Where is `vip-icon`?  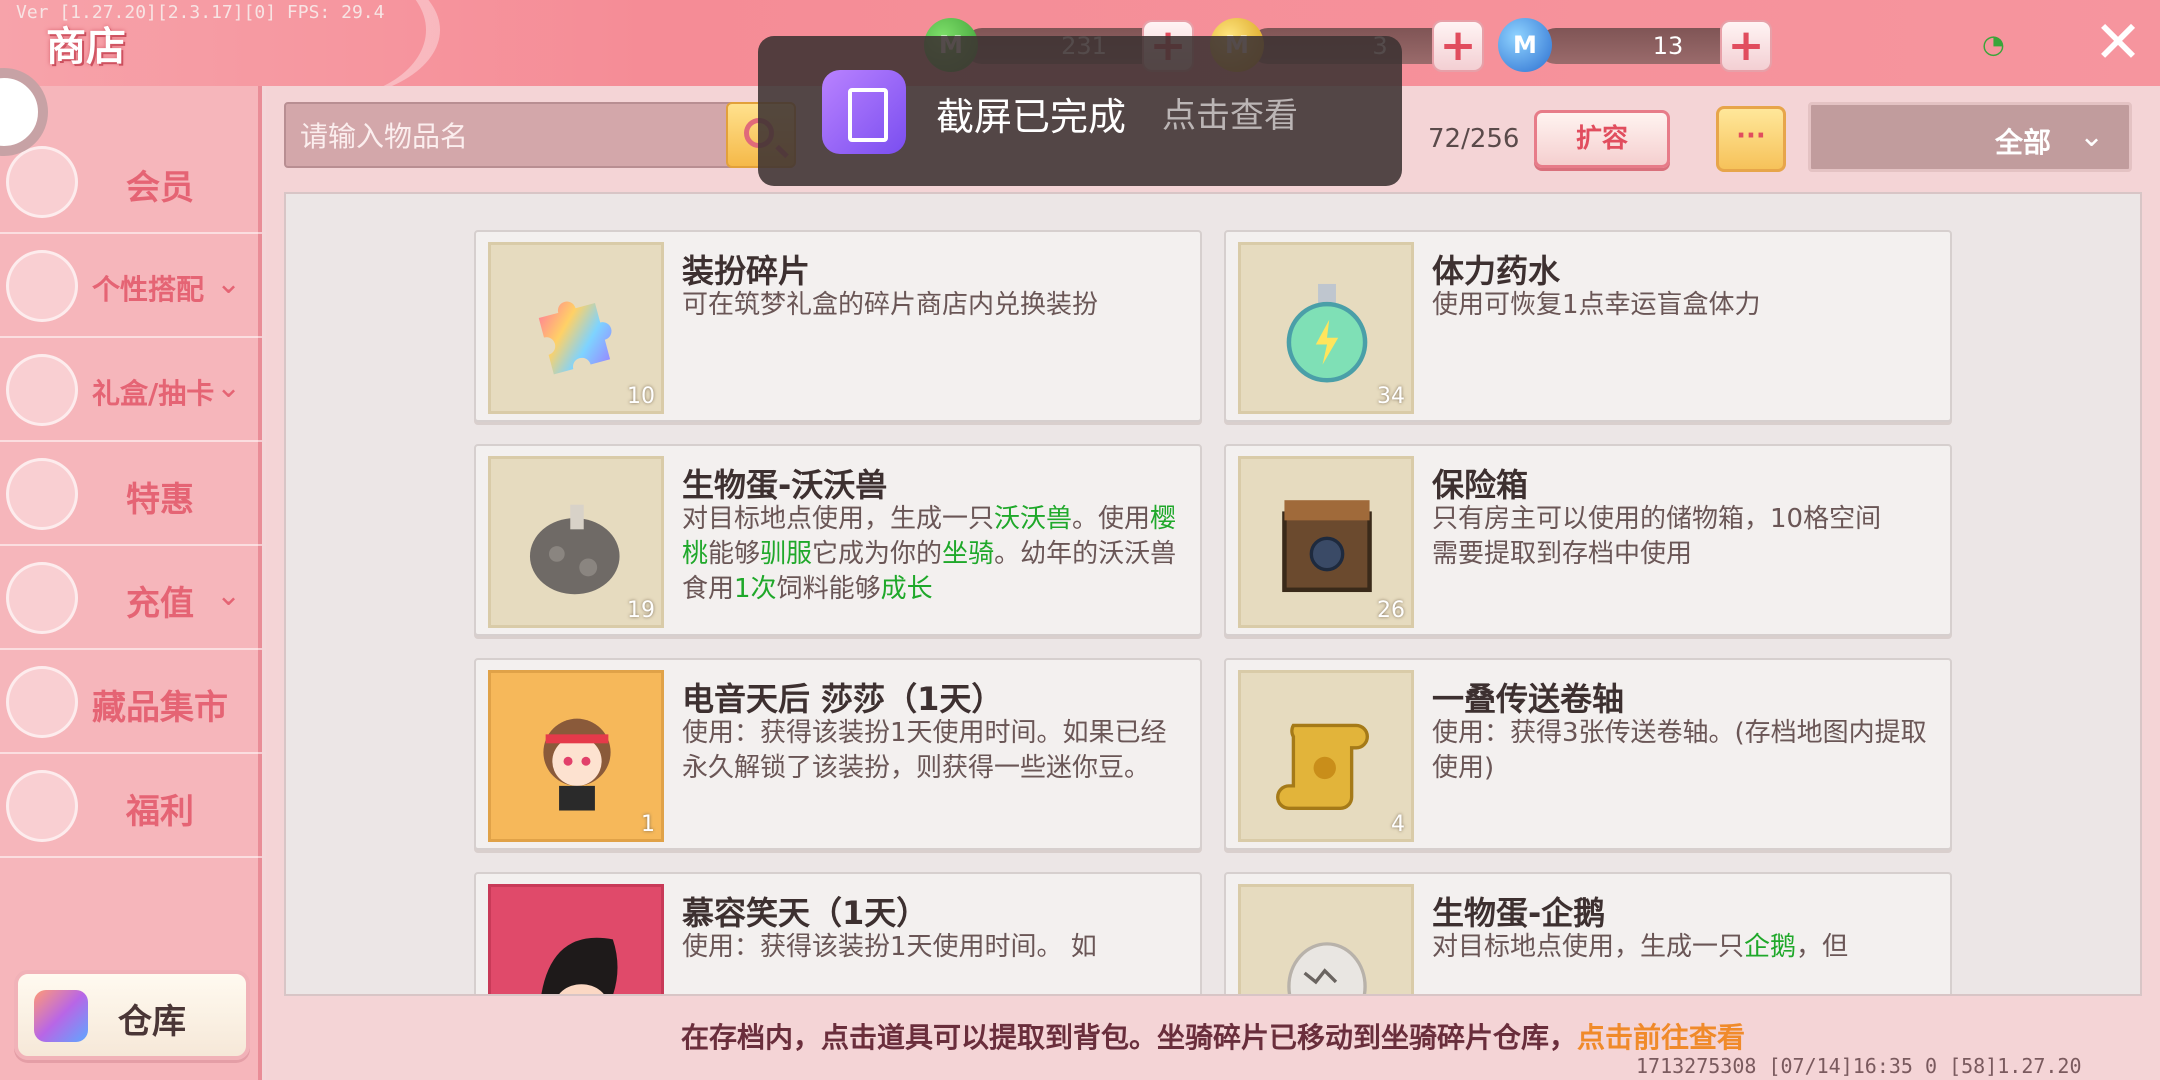 vip-icon is located at coordinates (42, 182).